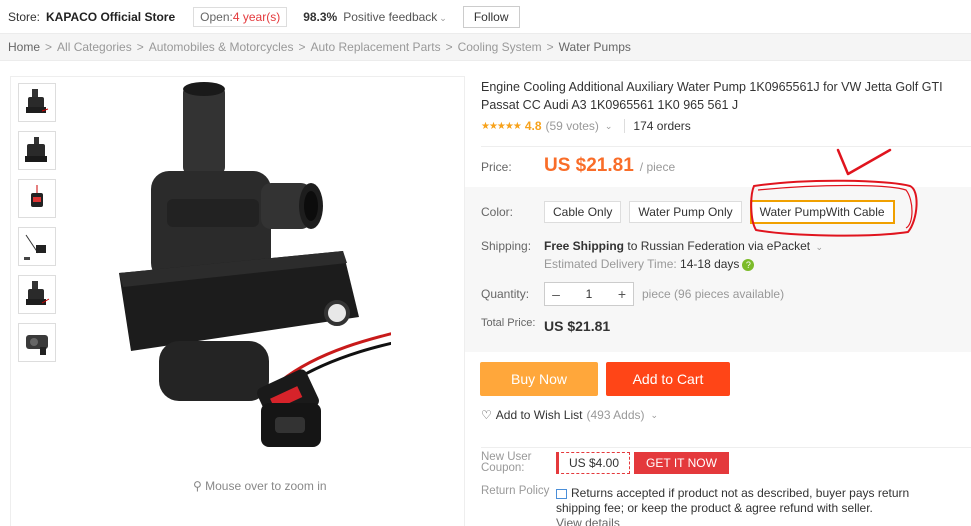 The height and width of the screenshot is (526, 971). I want to click on color-option-cable-only: Cable Only, so click(583, 212).